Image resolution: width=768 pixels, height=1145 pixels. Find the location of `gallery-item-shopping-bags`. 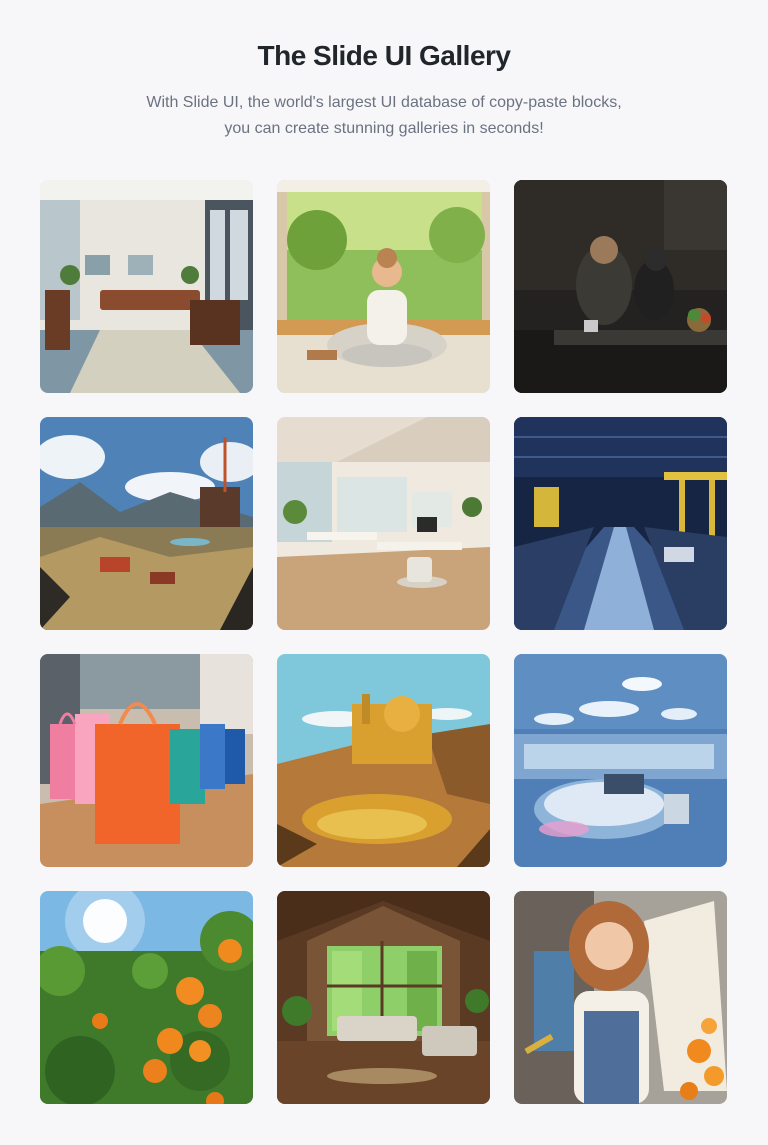

gallery-item-shopping-bags is located at coordinates (146, 760).